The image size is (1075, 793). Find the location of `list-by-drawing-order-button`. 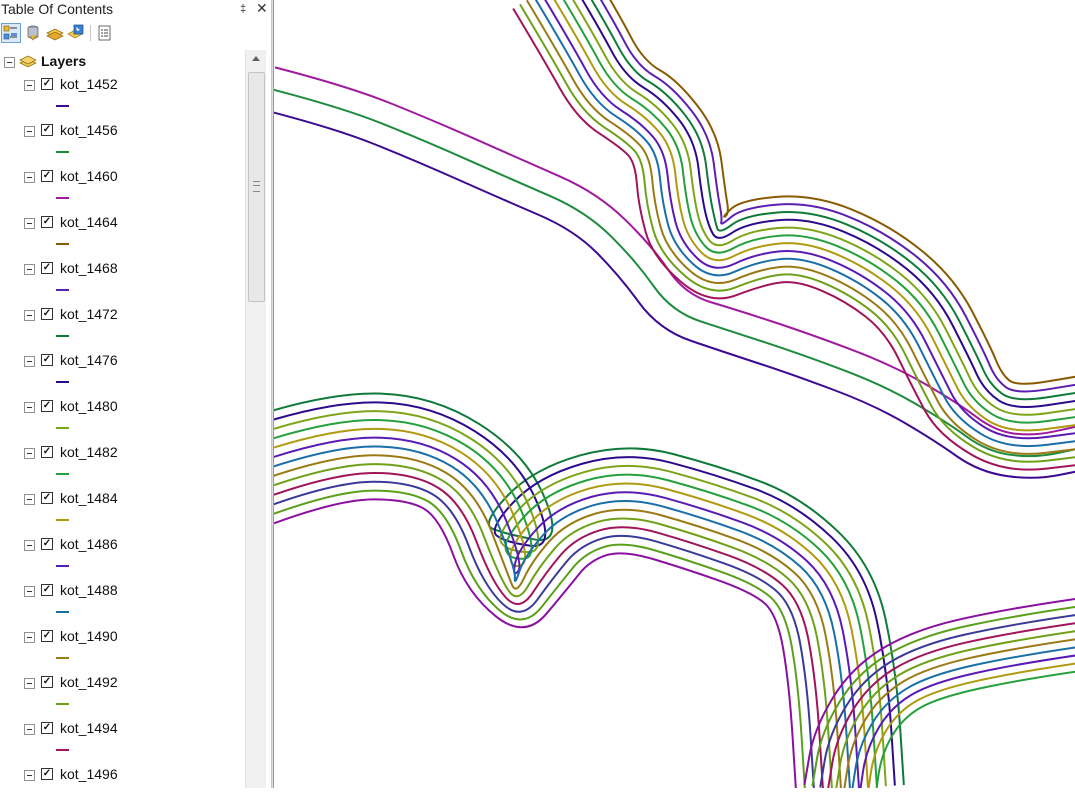

list-by-drawing-order-button is located at coordinates (11, 33).